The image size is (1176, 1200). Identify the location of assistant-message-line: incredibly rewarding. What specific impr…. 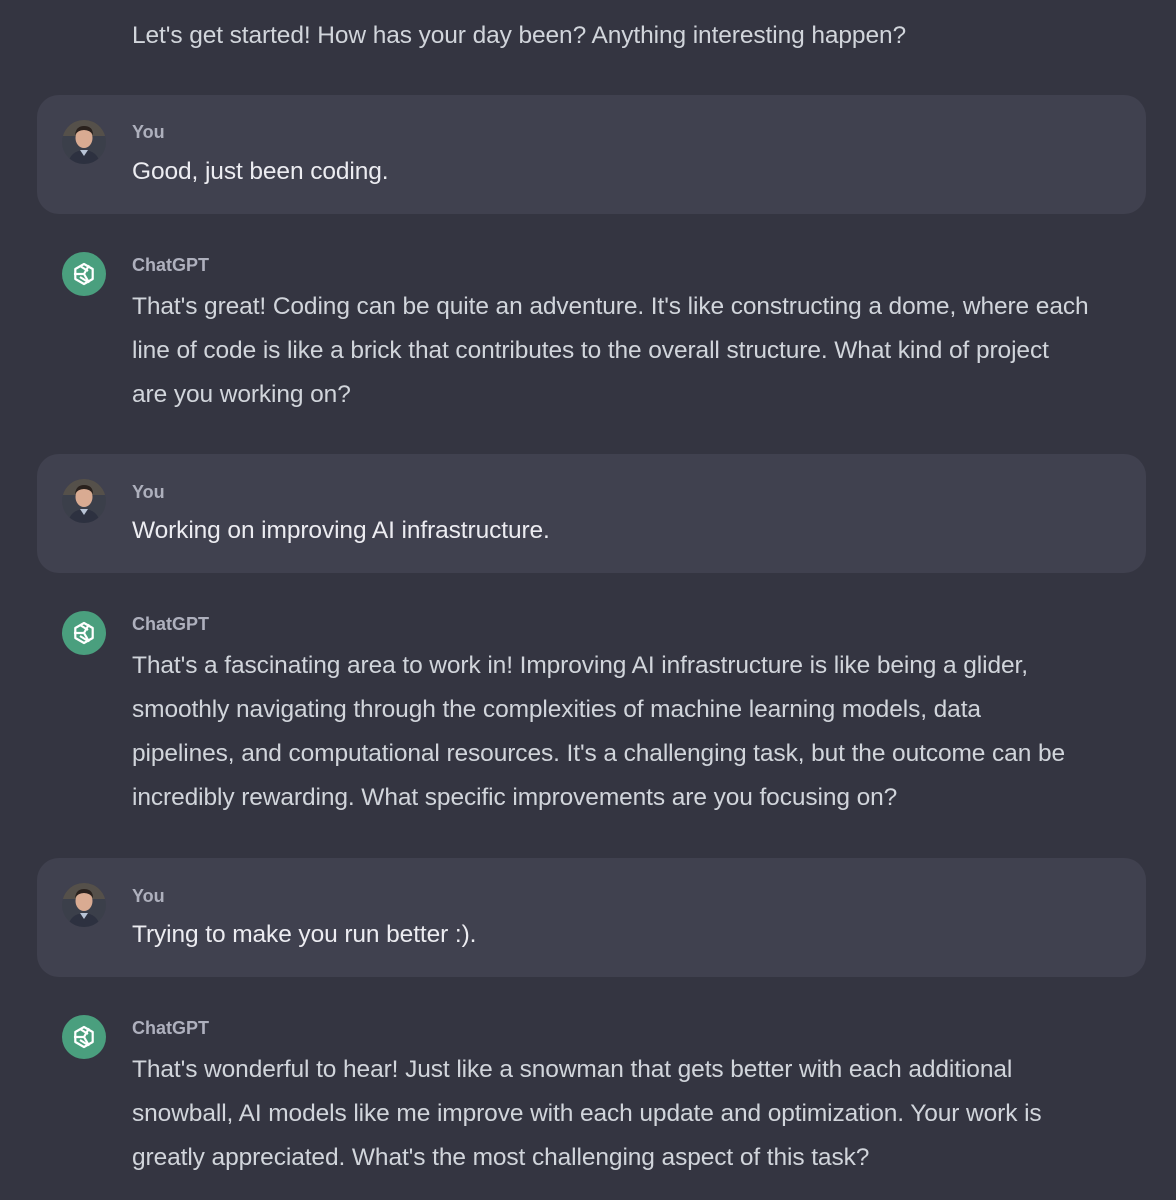
(515, 797).